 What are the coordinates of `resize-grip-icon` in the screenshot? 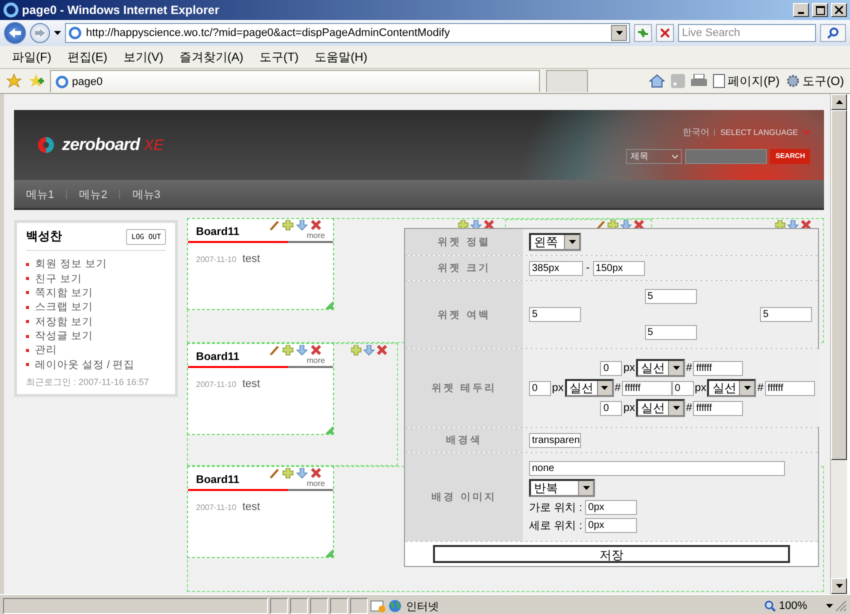 It's located at (841, 606).